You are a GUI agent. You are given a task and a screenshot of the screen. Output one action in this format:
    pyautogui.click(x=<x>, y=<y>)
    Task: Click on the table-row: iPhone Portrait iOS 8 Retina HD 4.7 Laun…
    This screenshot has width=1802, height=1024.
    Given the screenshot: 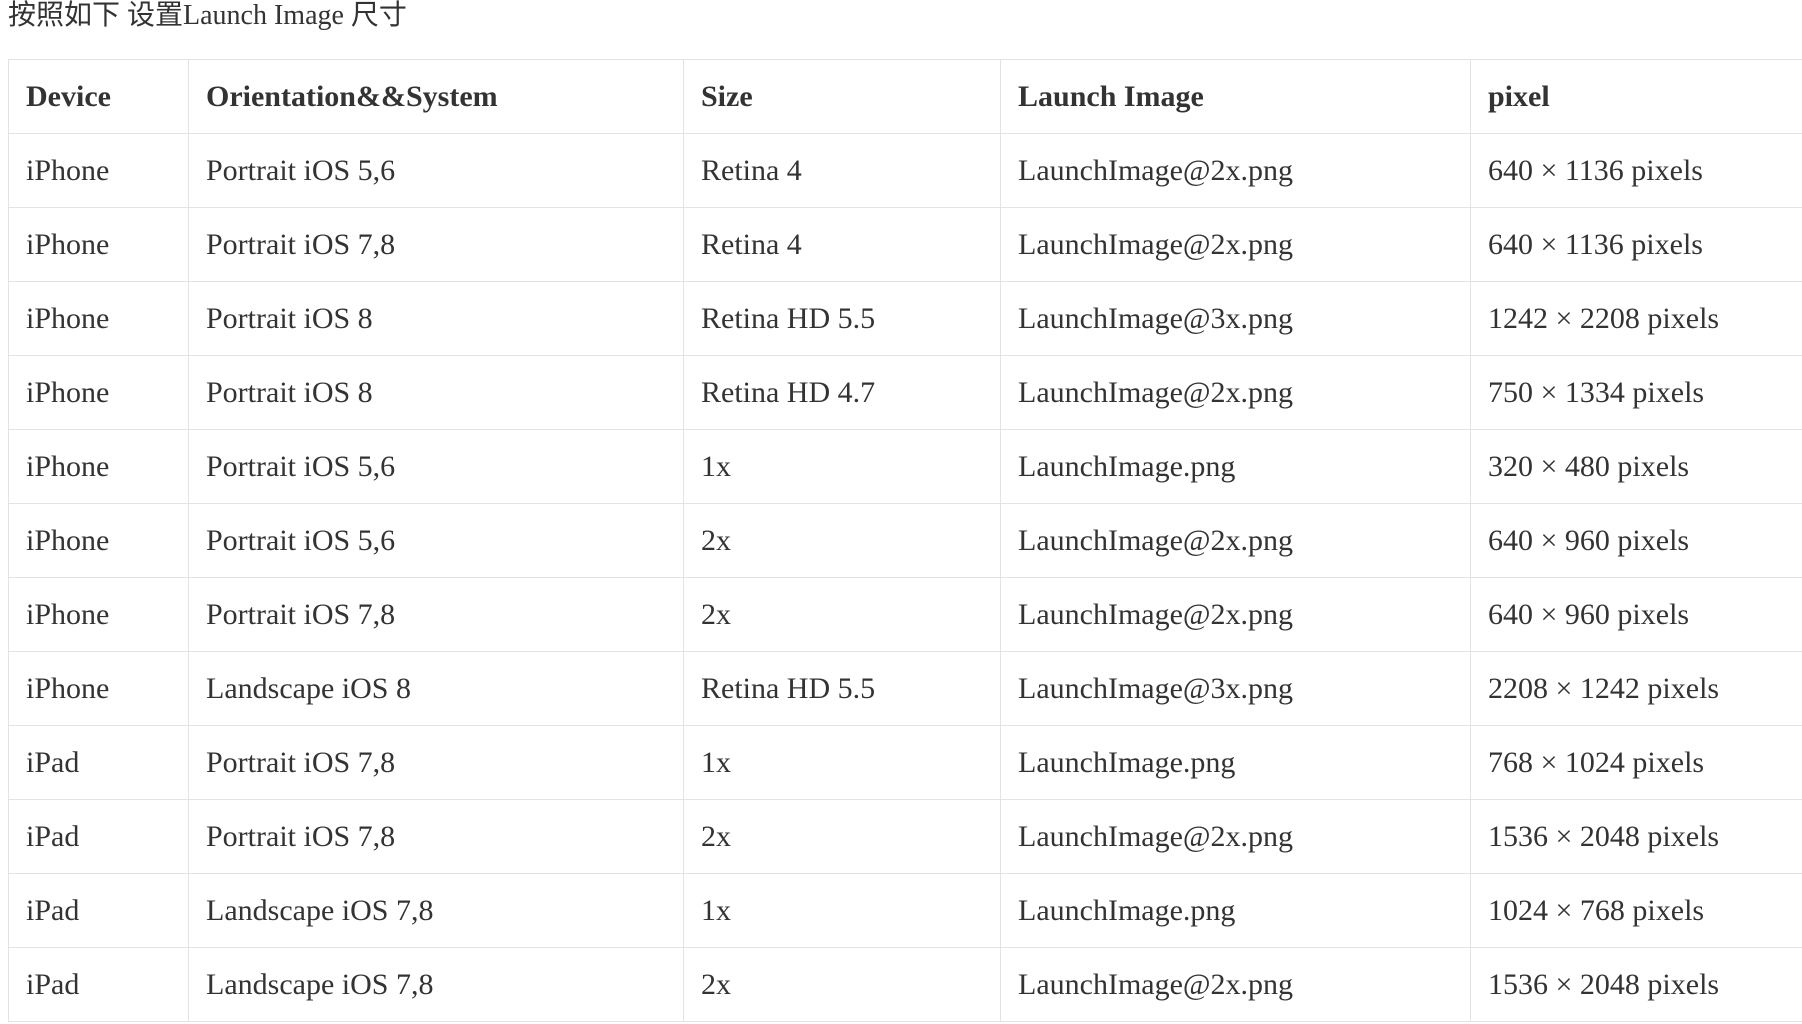 What is the action you would take?
    pyautogui.click(x=905, y=392)
    